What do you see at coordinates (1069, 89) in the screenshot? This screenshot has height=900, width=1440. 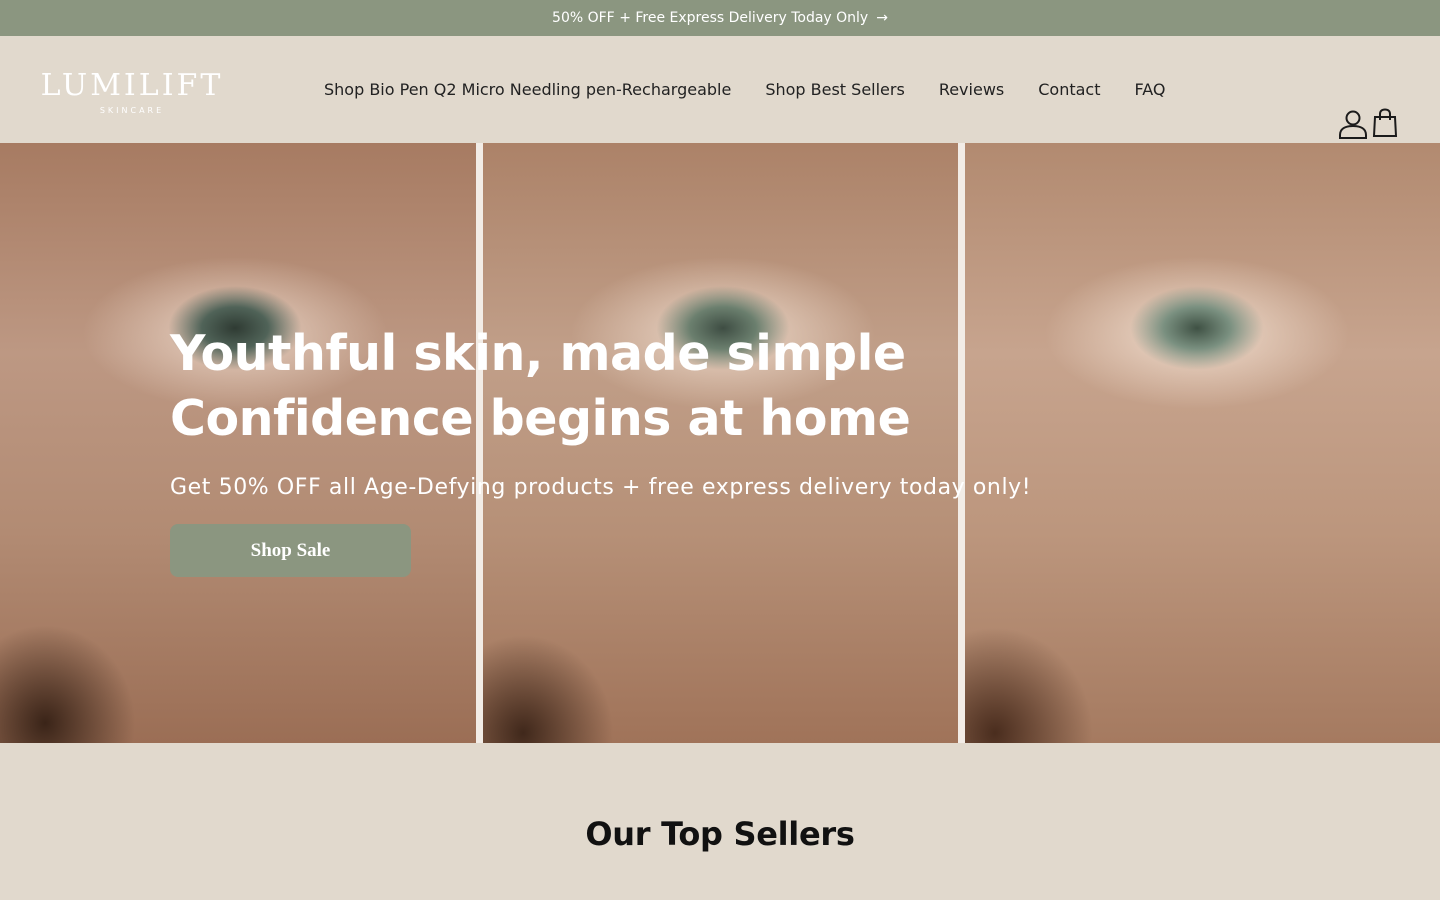 I see `nav-item-contact: Contact` at bounding box center [1069, 89].